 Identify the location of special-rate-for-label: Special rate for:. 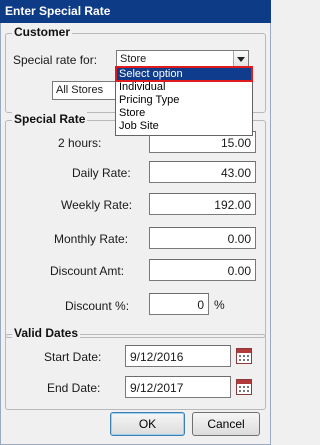
(55, 60).